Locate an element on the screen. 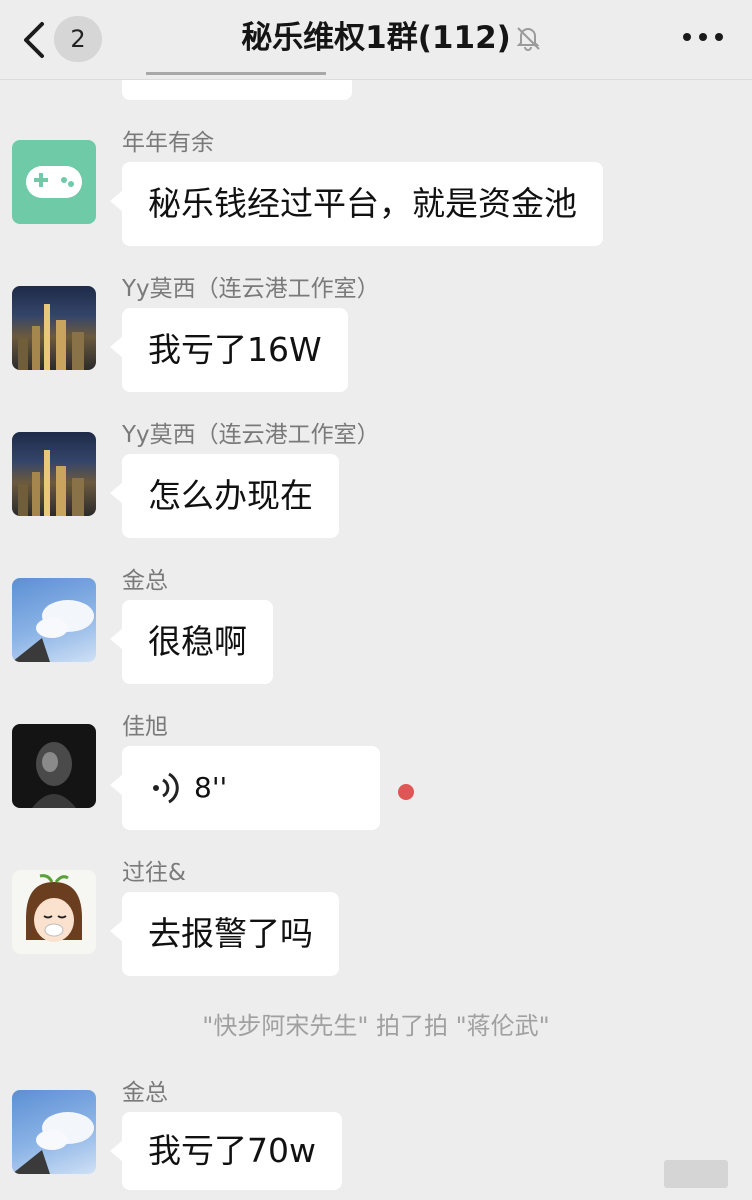  cropped-text-fragment is located at coordinates (236, 78).